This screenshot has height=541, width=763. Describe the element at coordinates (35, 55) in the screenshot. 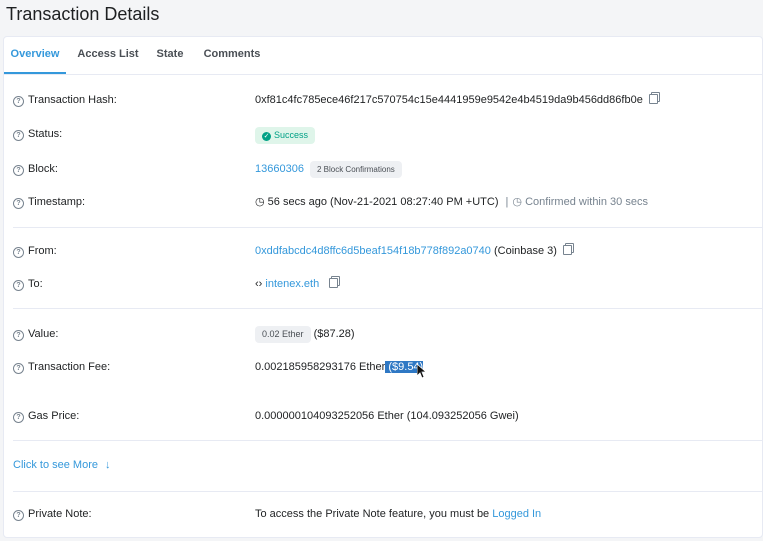

I see `tab-overview: Overview` at that location.